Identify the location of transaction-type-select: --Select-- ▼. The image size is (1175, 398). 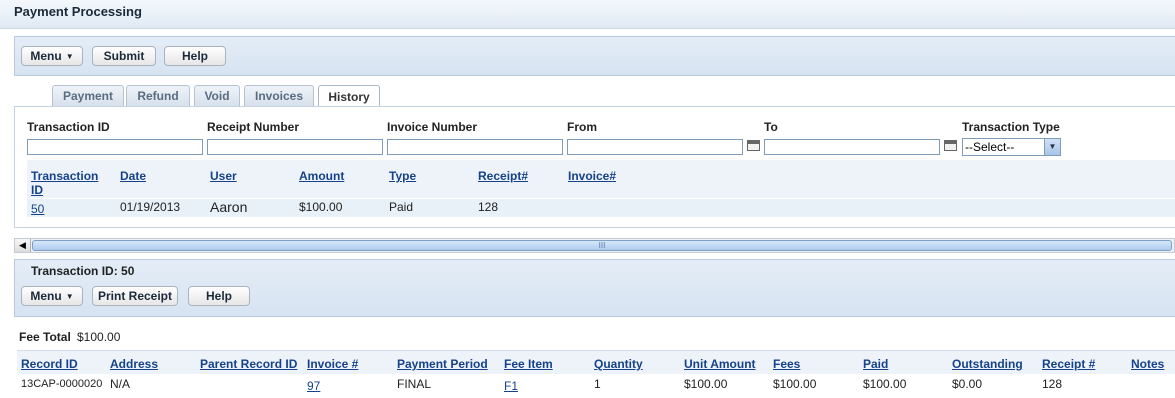
(1011, 147).